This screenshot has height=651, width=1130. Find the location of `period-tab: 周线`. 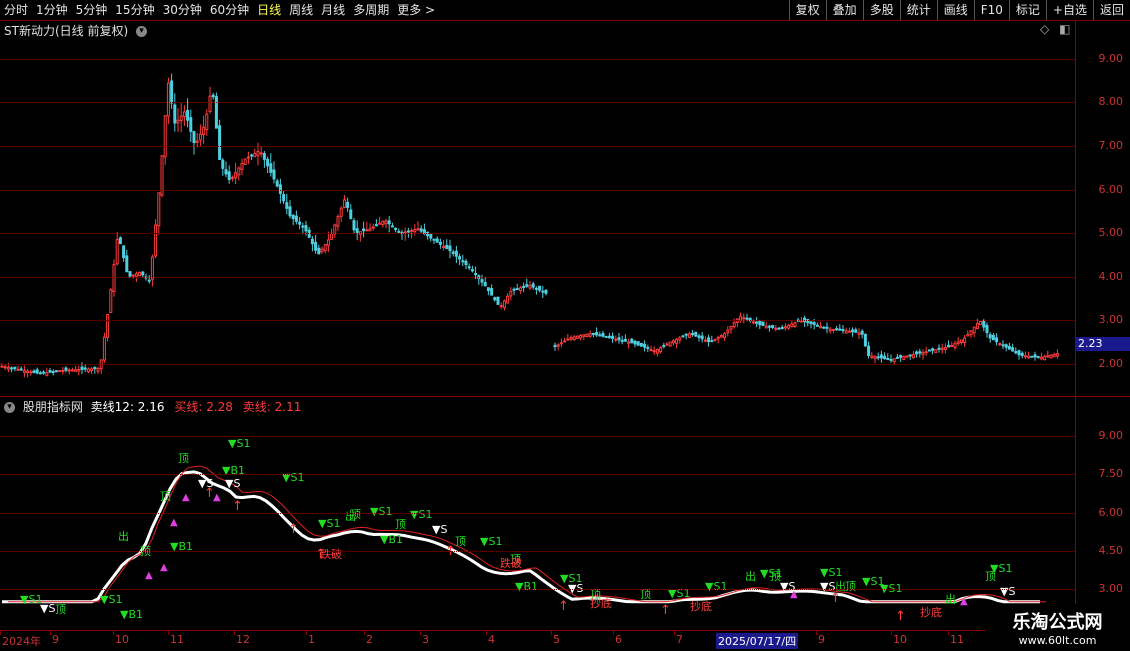

period-tab: 周线 is located at coordinates (301, 10).